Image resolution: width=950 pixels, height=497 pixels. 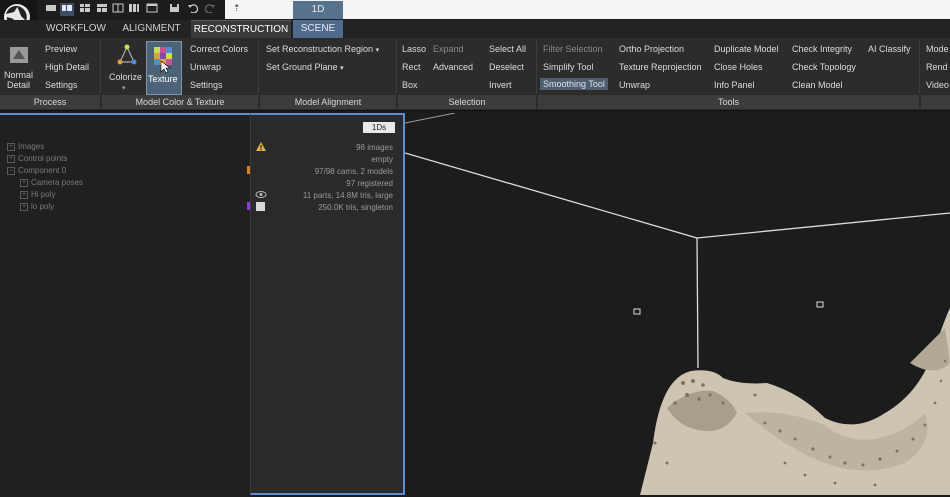 I want to click on texture-button: Texture, so click(x=164, y=68).